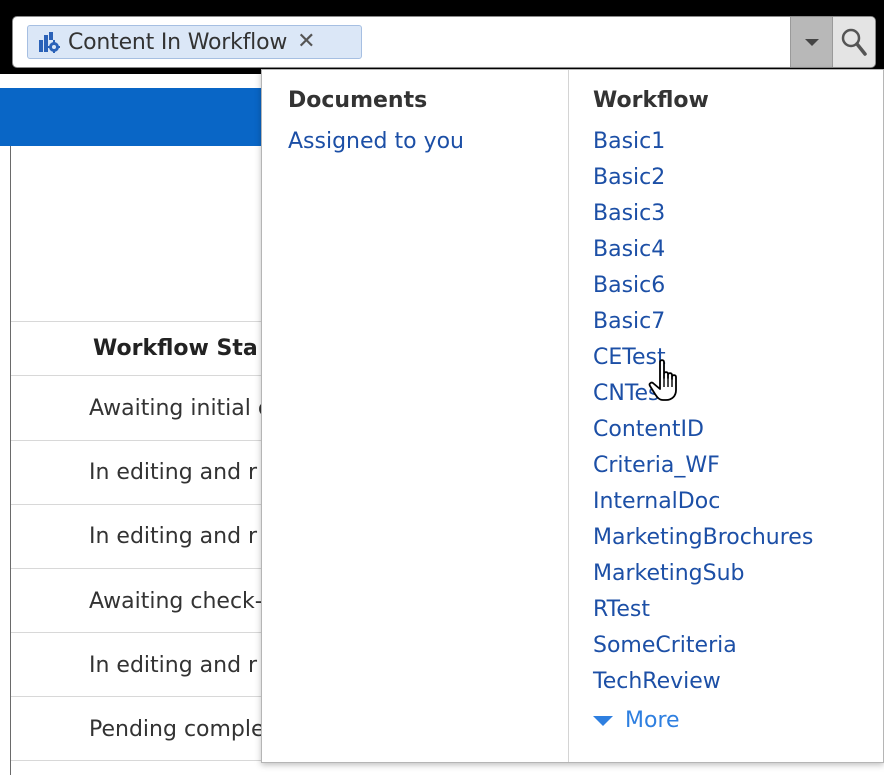 Image resolution: width=884 pixels, height=775 pixels. Describe the element at coordinates (629, 286) in the screenshot. I see `workflow-item: Basic6` at that location.